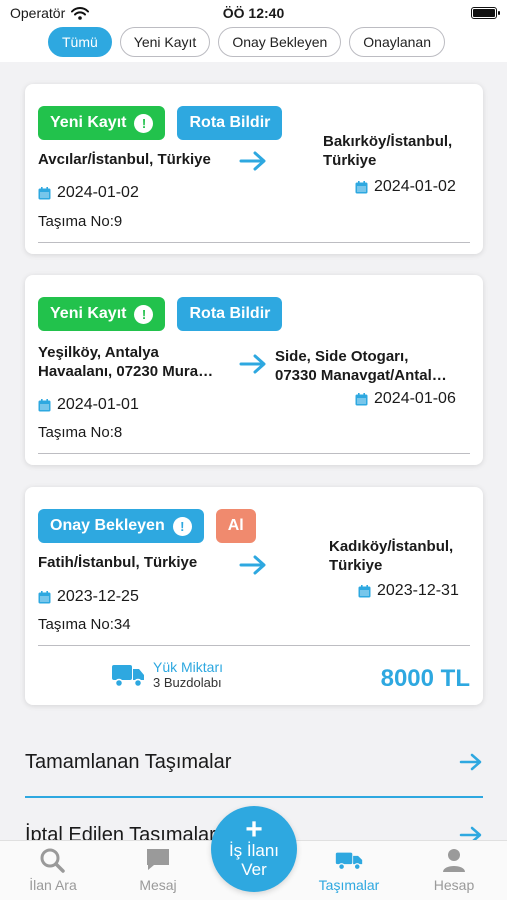 This screenshot has height=900, width=507. Describe the element at coordinates (408, 591) in the screenshot. I see `destination-date: 2023-12-31` at that location.